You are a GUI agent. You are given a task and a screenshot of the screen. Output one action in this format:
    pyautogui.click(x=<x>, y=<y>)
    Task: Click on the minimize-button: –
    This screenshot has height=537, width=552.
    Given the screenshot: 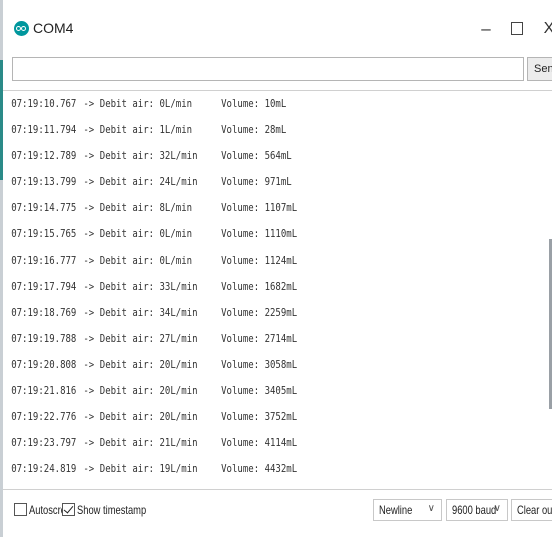 What is the action you would take?
    pyautogui.click(x=486, y=29)
    